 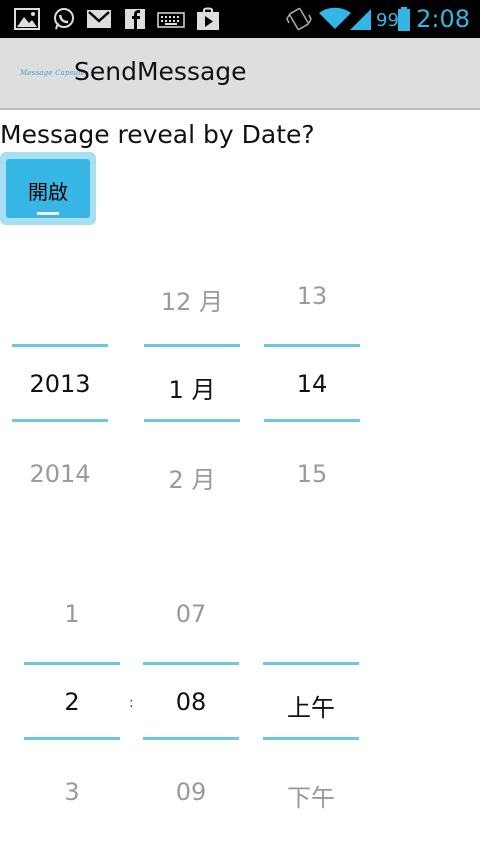 I want to click on clock: 2:08, so click(x=443, y=19).